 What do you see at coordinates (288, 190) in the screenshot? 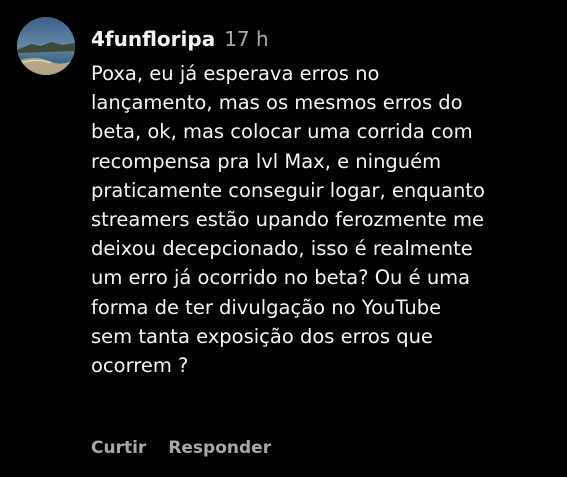
I see `comment-text-line: praticamente conseguir logar, enquanto` at bounding box center [288, 190].